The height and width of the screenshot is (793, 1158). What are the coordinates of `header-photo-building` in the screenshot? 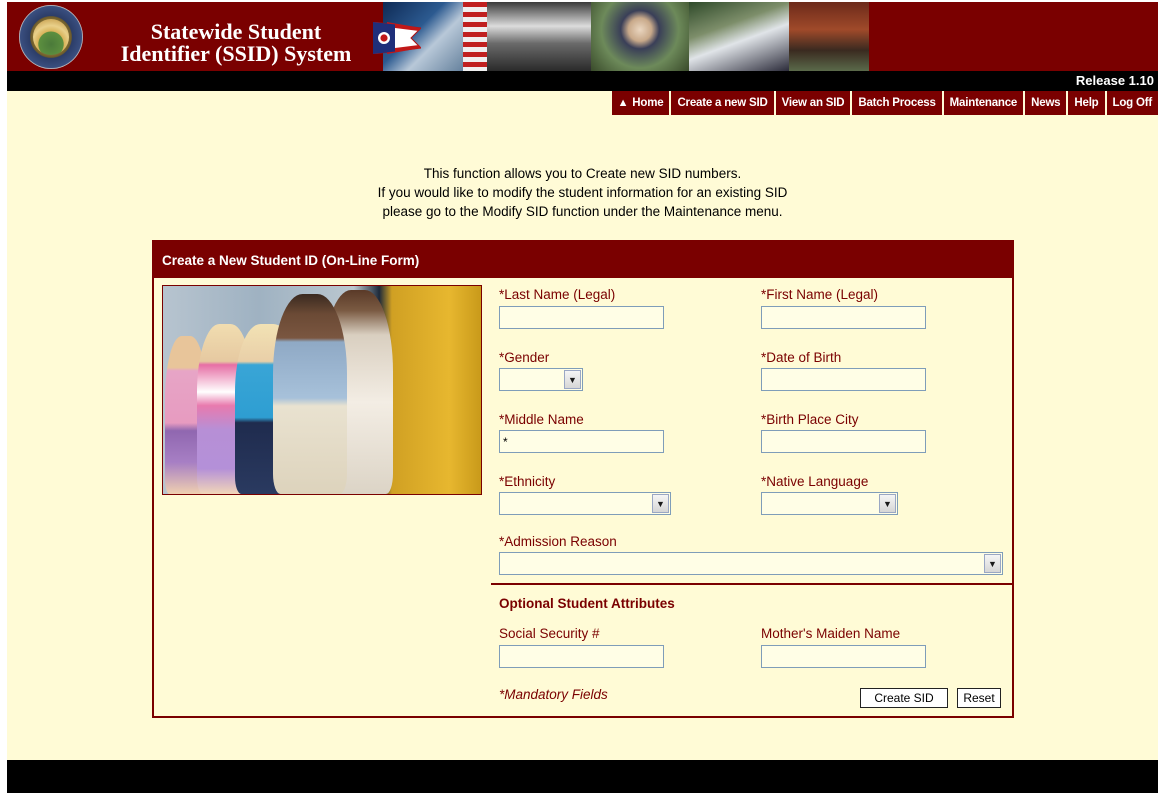 It's located at (829, 36).